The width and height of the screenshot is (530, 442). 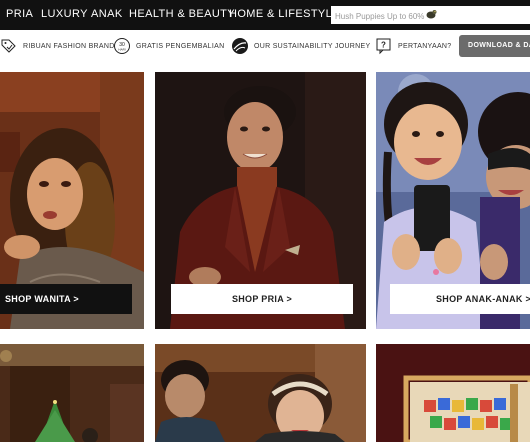 What do you see at coordinates (107, 14) in the screenshot?
I see `nav-item-anak: ANAK` at bounding box center [107, 14].